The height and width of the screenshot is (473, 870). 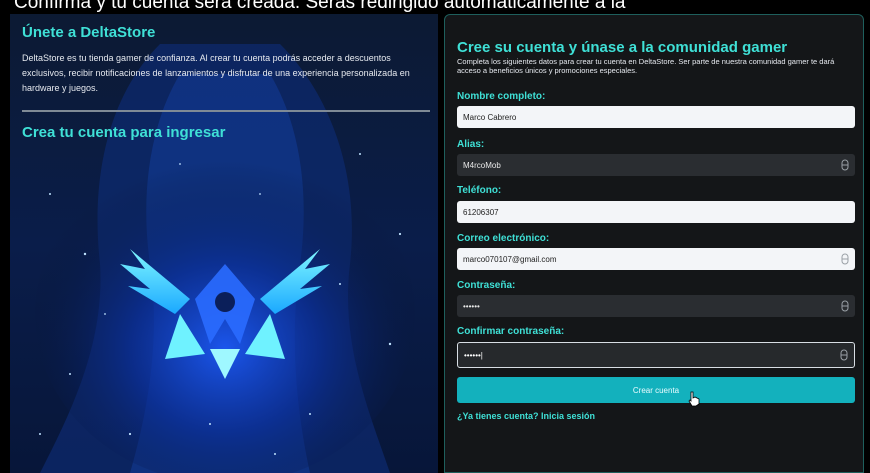 What do you see at coordinates (656, 165) in the screenshot?
I see `alias-input: M4rcoMob` at bounding box center [656, 165].